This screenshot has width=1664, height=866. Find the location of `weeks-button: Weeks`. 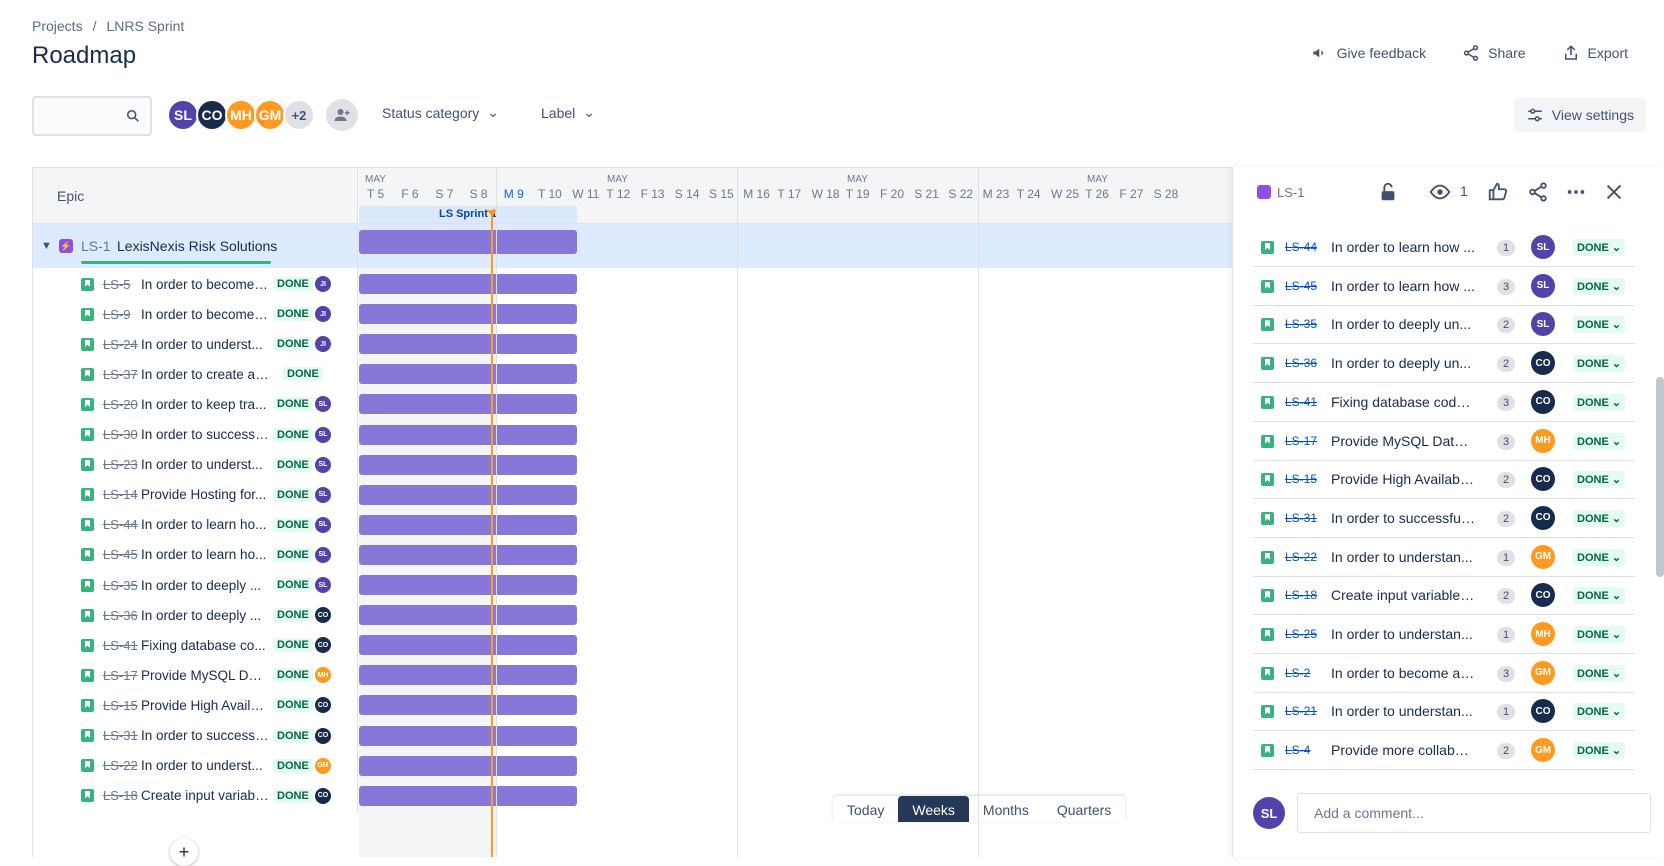

weeks-button: Weeks is located at coordinates (933, 809).